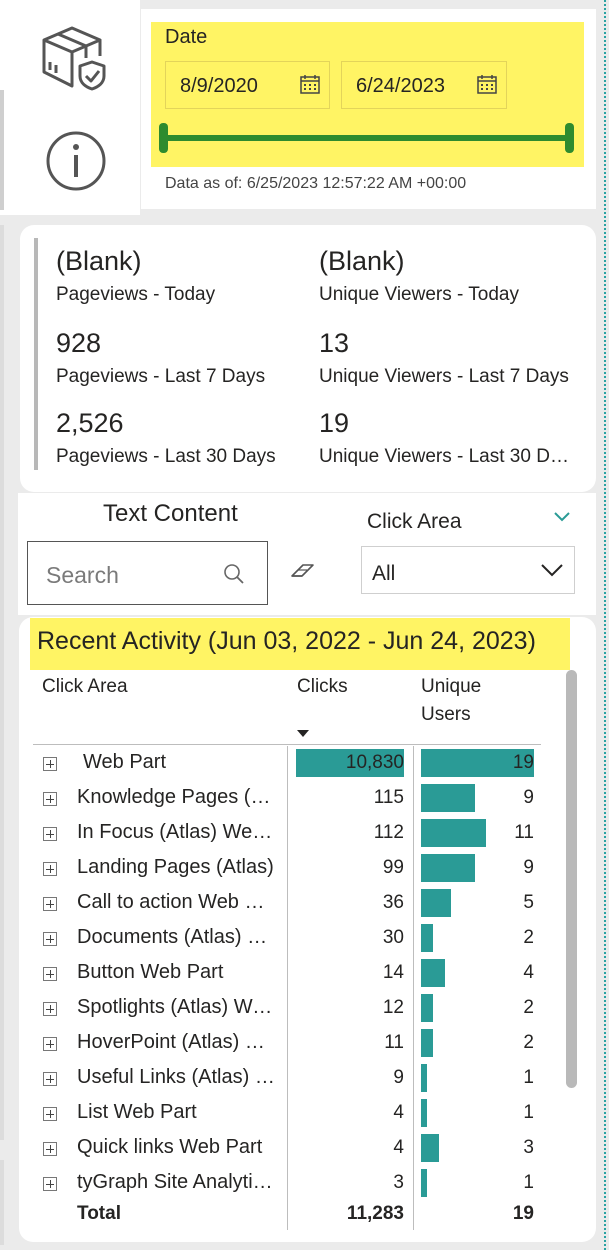  What do you see at coordinates (569, 138) in the screenshot?
I see `date-range-end-handle` at bounding box center [569, 138].